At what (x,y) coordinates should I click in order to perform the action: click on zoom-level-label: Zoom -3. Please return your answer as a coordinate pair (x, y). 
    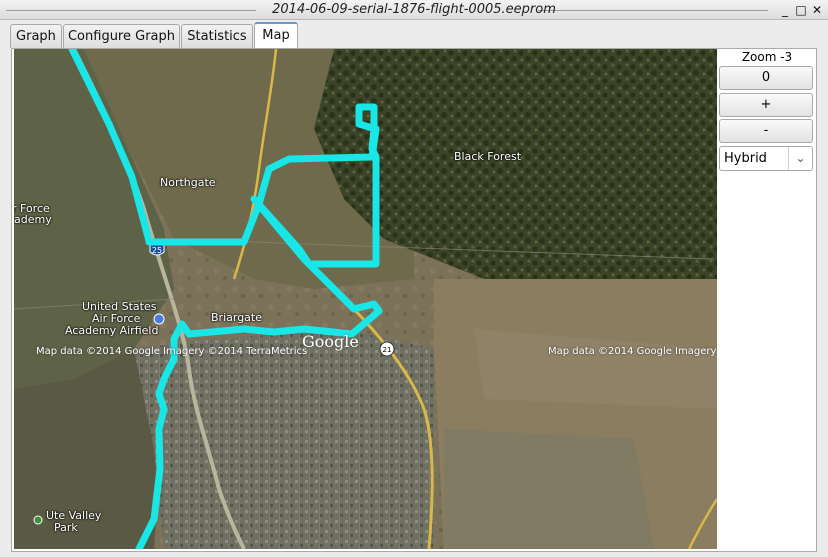
    Looking at the image, I should click on (767, 57).